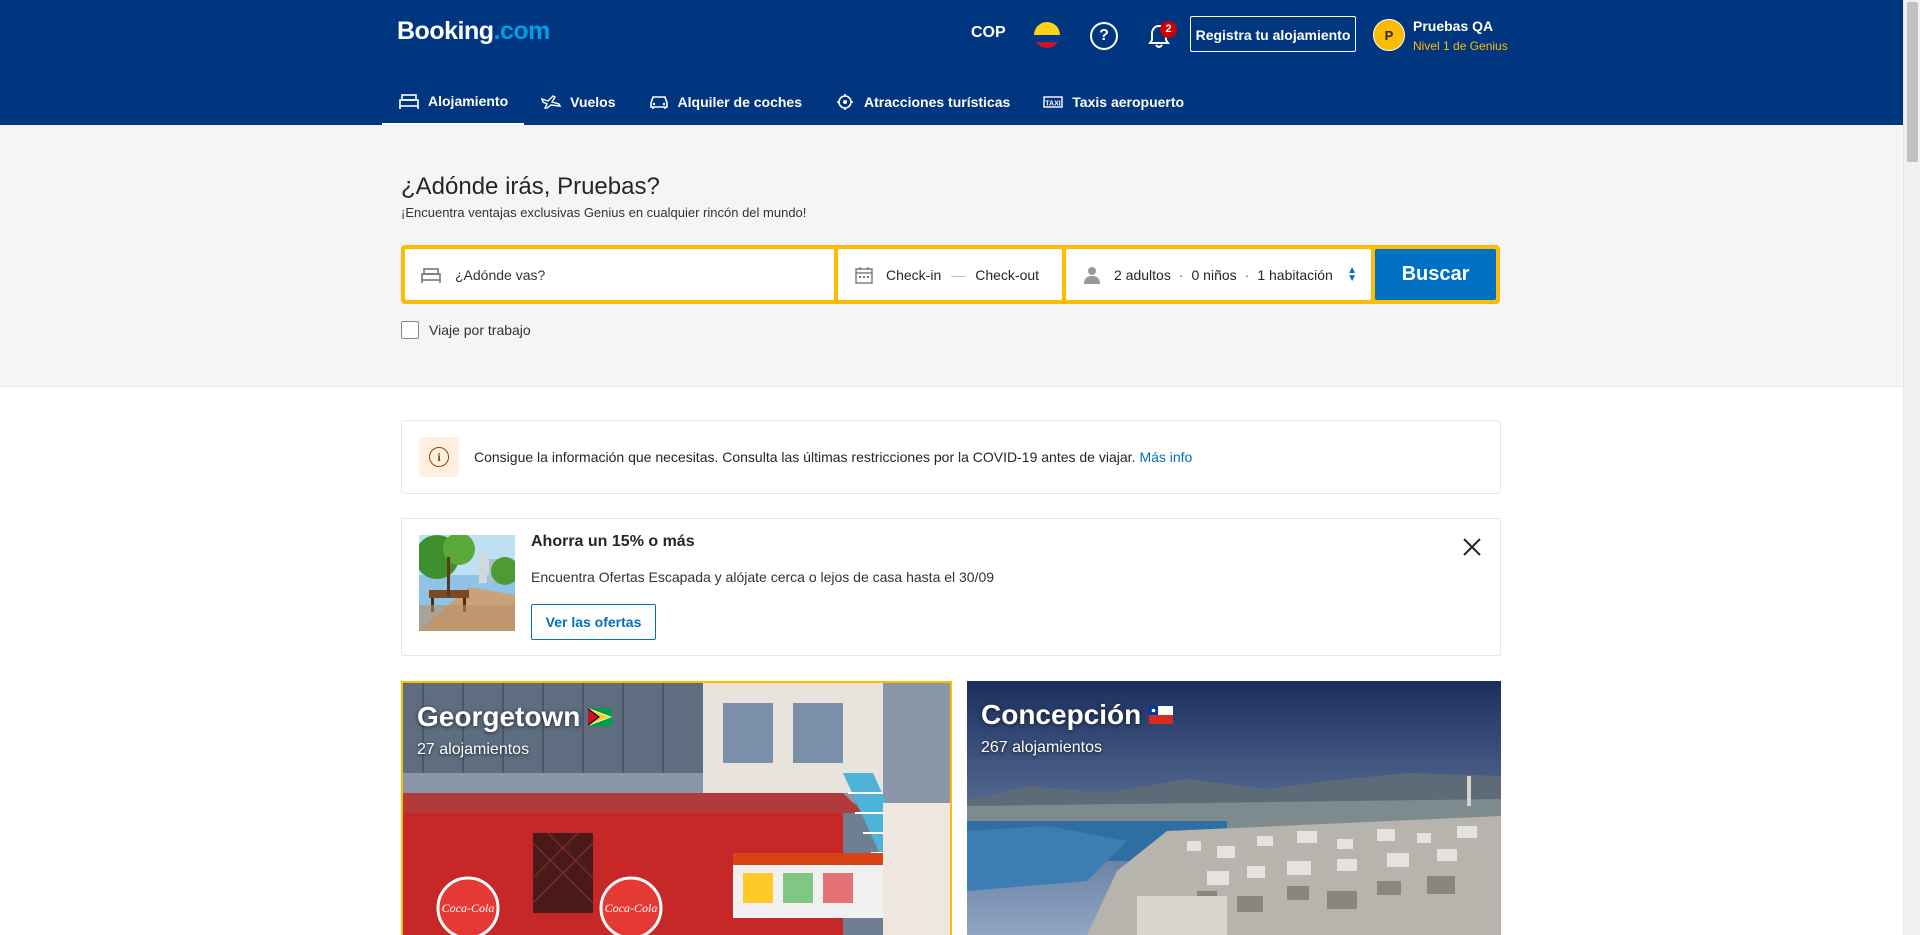  I want to click on booking-logo: Booking.com, so click(473, 31).